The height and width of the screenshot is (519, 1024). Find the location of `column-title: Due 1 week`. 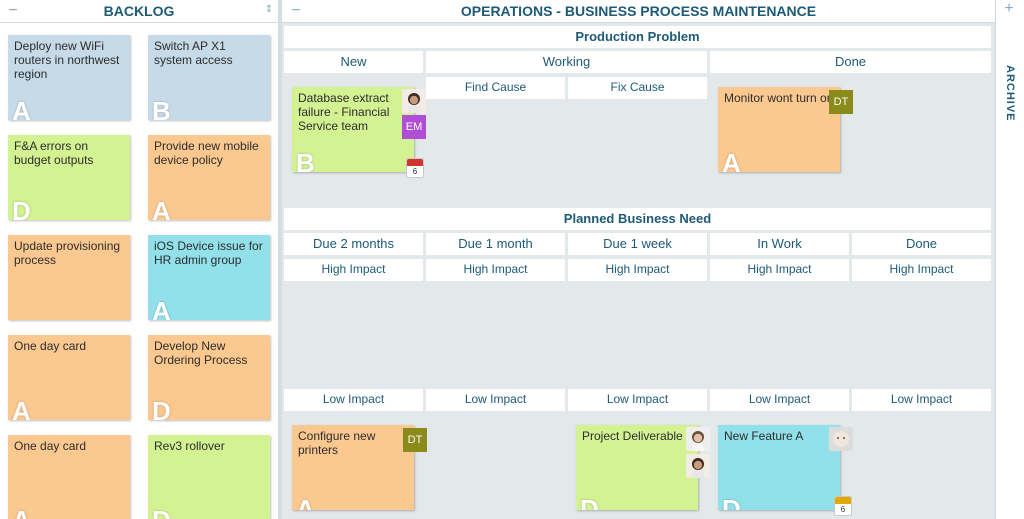

column-title: Due 1 week is located at coordinates (637, 243).